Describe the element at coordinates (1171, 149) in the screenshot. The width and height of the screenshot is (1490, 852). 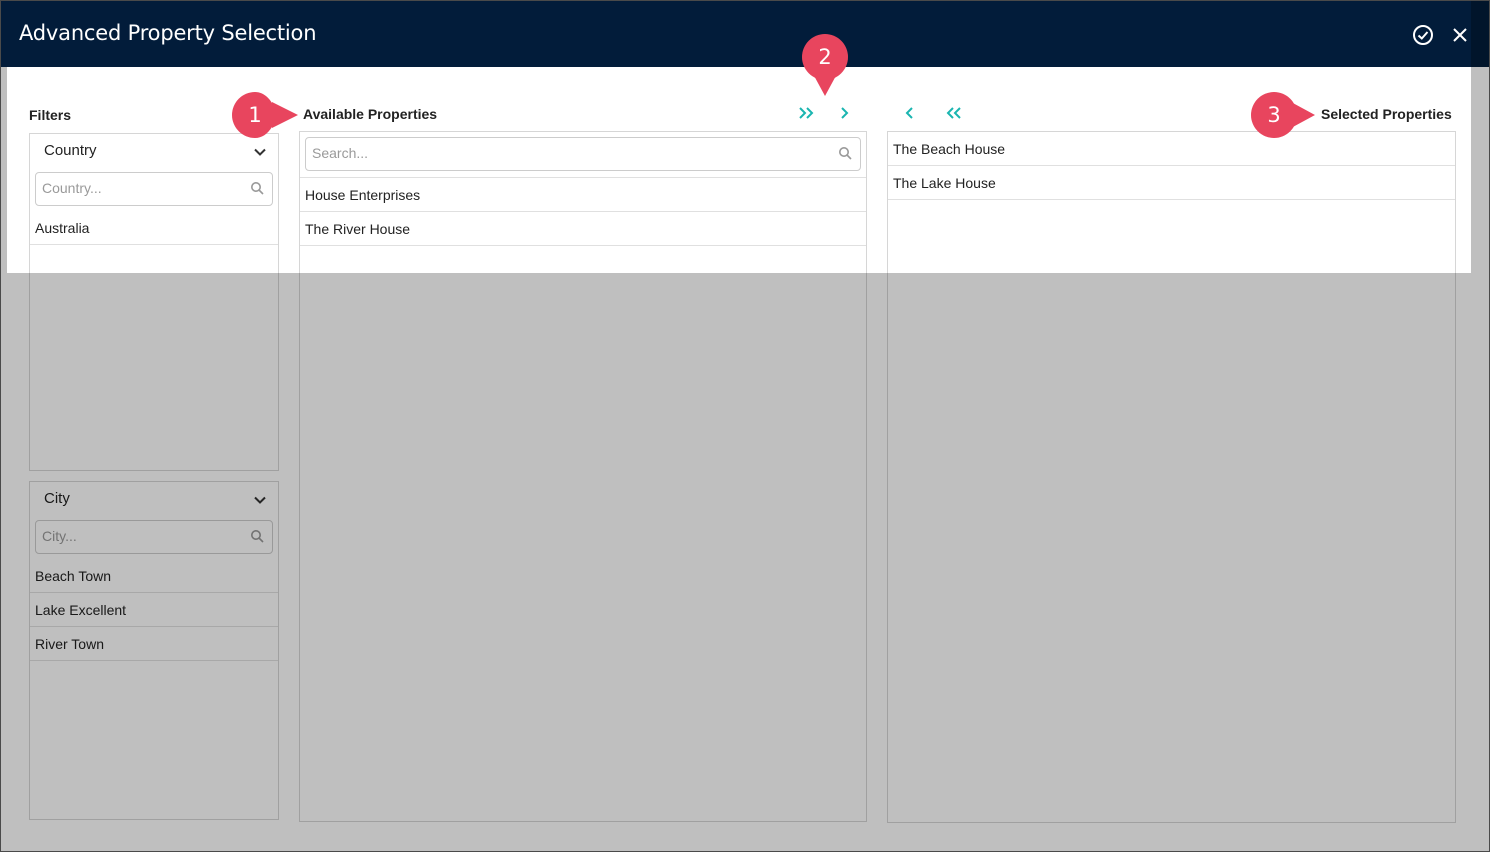
I see `selected-item-the-beach-house: The Beach House` at that location.